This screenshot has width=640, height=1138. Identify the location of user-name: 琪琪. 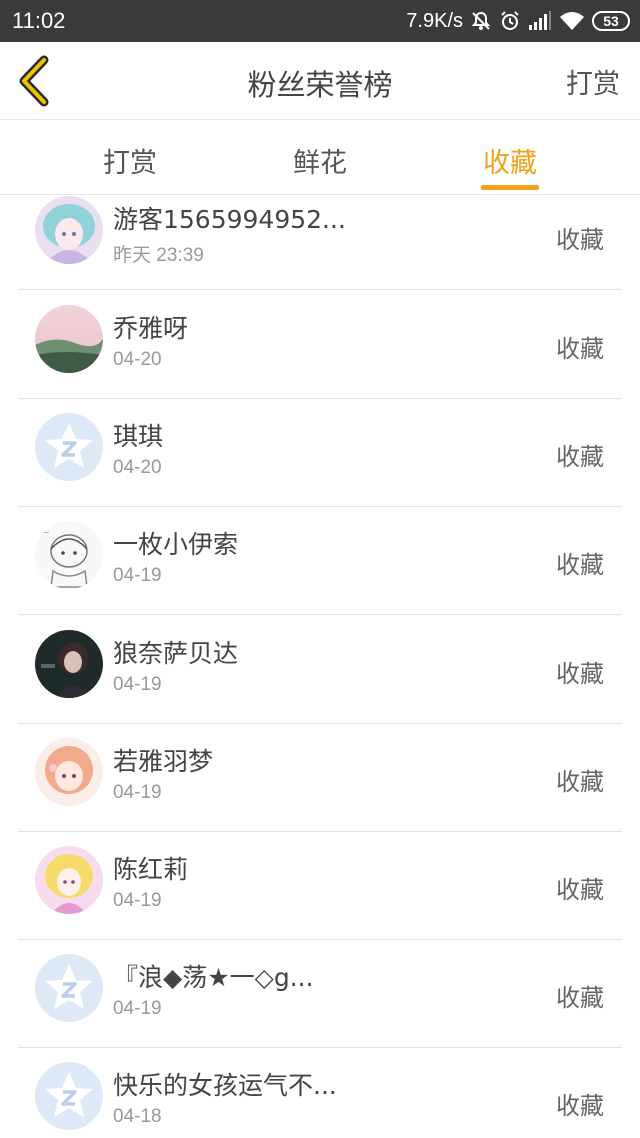
(138, 436).